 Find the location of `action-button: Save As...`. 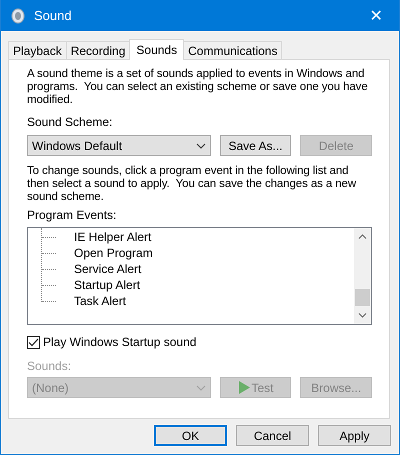

action-button: Save As... is located at coordinates (256, 145).